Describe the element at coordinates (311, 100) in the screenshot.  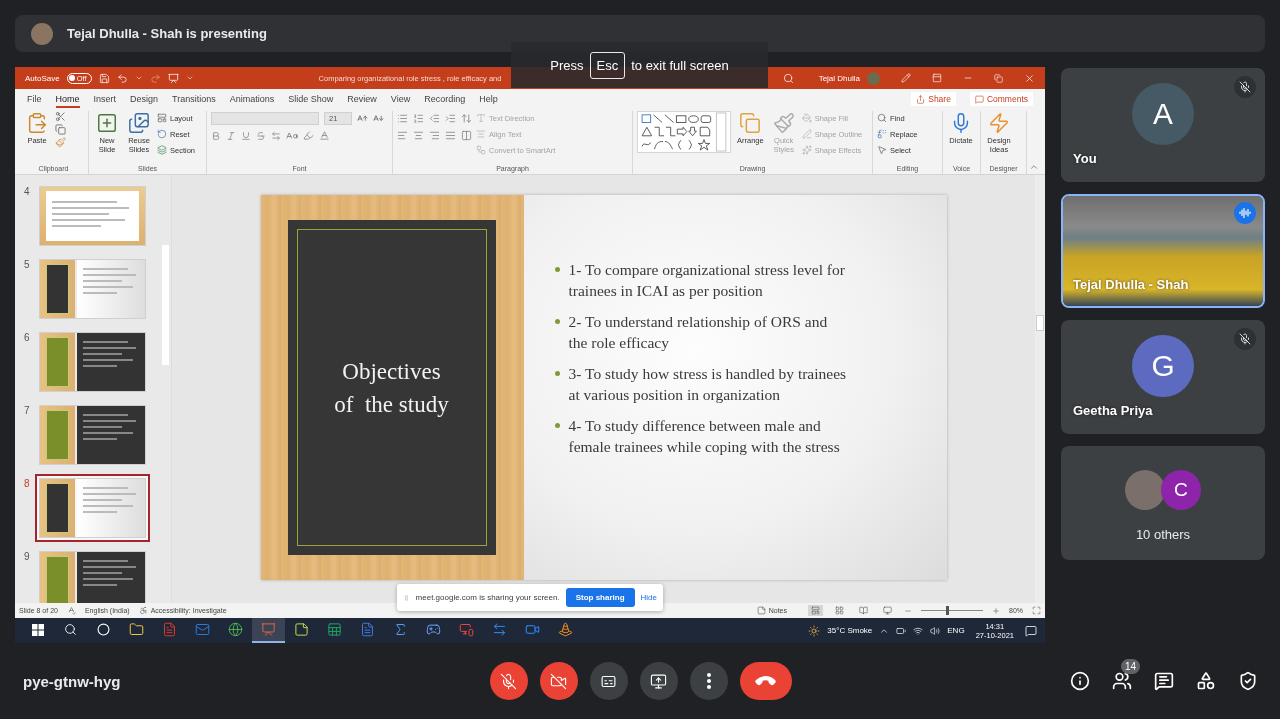
I see `ribbon-tab: Slide Show` at that location.